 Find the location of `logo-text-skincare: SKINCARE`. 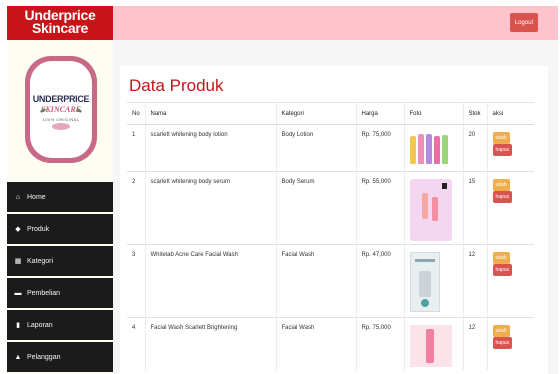

logo-text-skincare: SKINCARE is located at coordinates (61, 109).